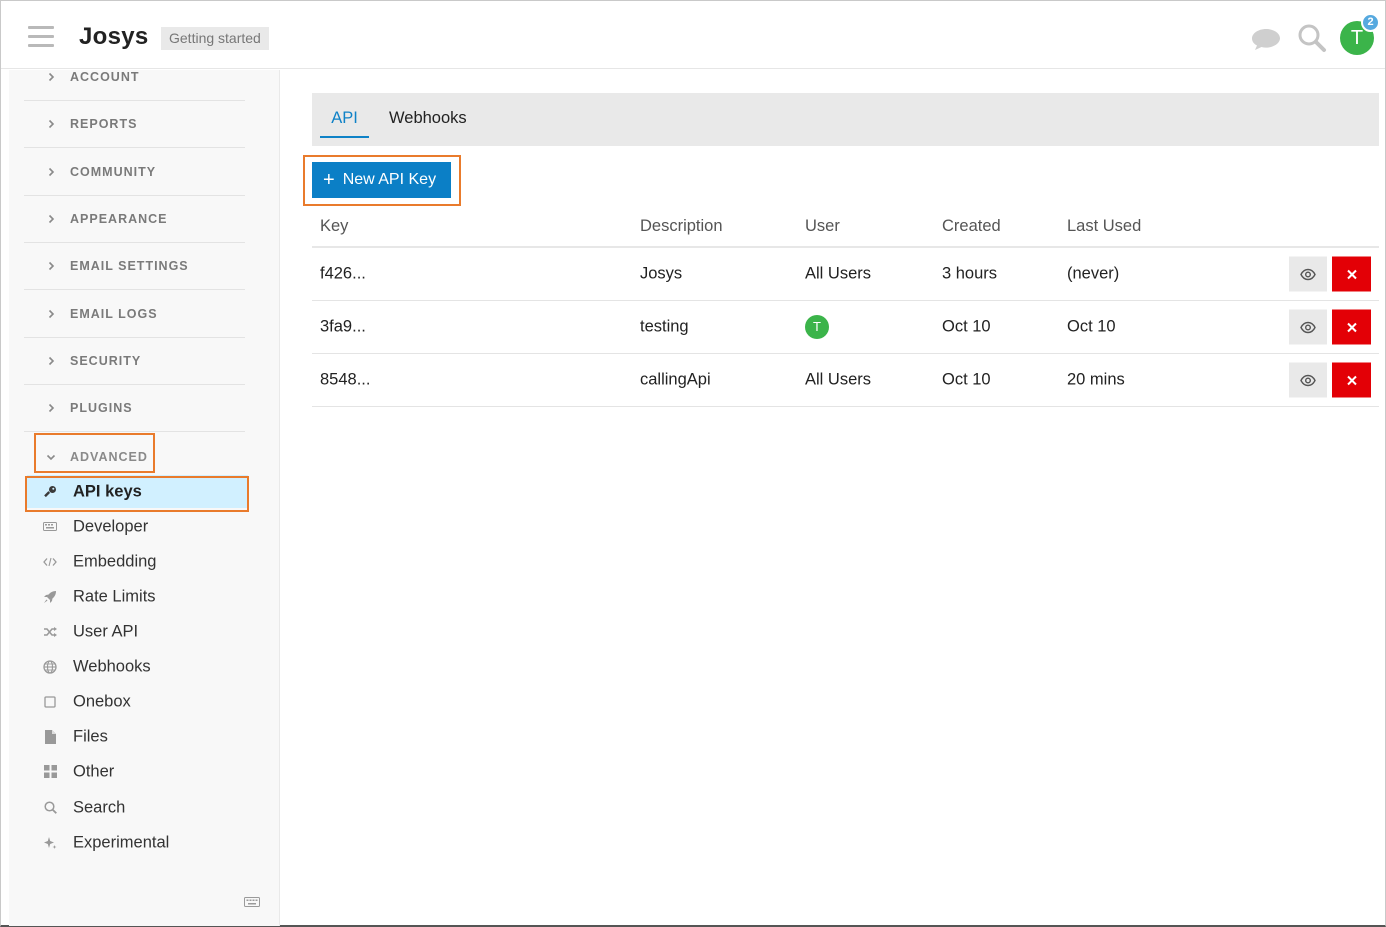 Image resolution: width=1386 pixels, height=927 pixels. I want to click on sidebar-section-community: COMMUNITY, so click(134, 172).